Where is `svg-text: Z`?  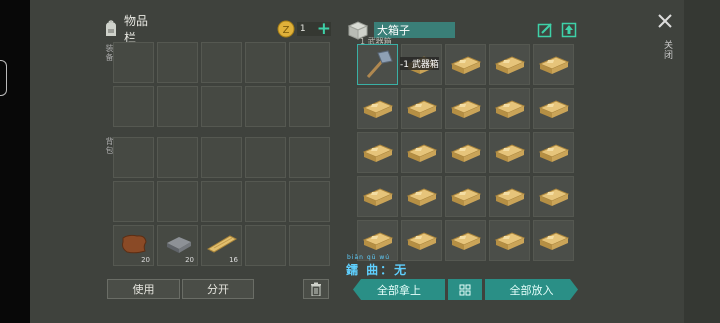
svg-text: Z is located at coordinates (285, 30).